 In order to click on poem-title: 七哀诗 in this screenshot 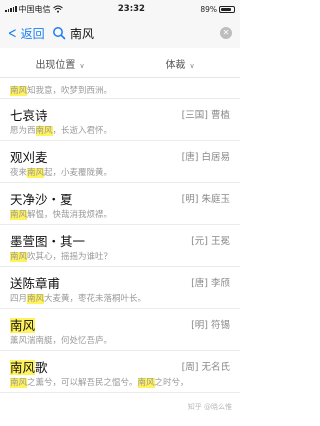, I will do `click(29, 115)`.